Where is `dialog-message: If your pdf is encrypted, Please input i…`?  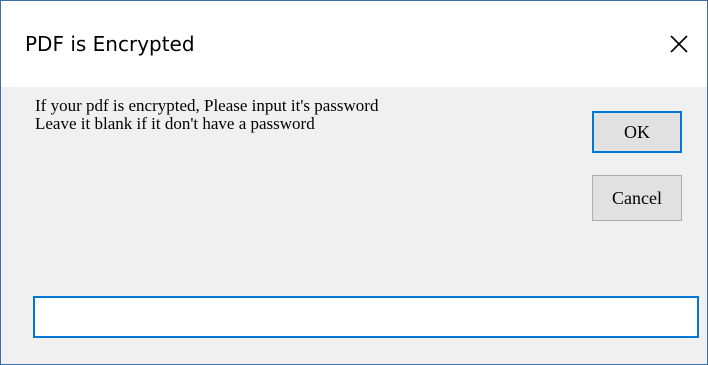
dialog-message: If your pdf is encrypted, Please input i… is located at coordinates (206, 115).